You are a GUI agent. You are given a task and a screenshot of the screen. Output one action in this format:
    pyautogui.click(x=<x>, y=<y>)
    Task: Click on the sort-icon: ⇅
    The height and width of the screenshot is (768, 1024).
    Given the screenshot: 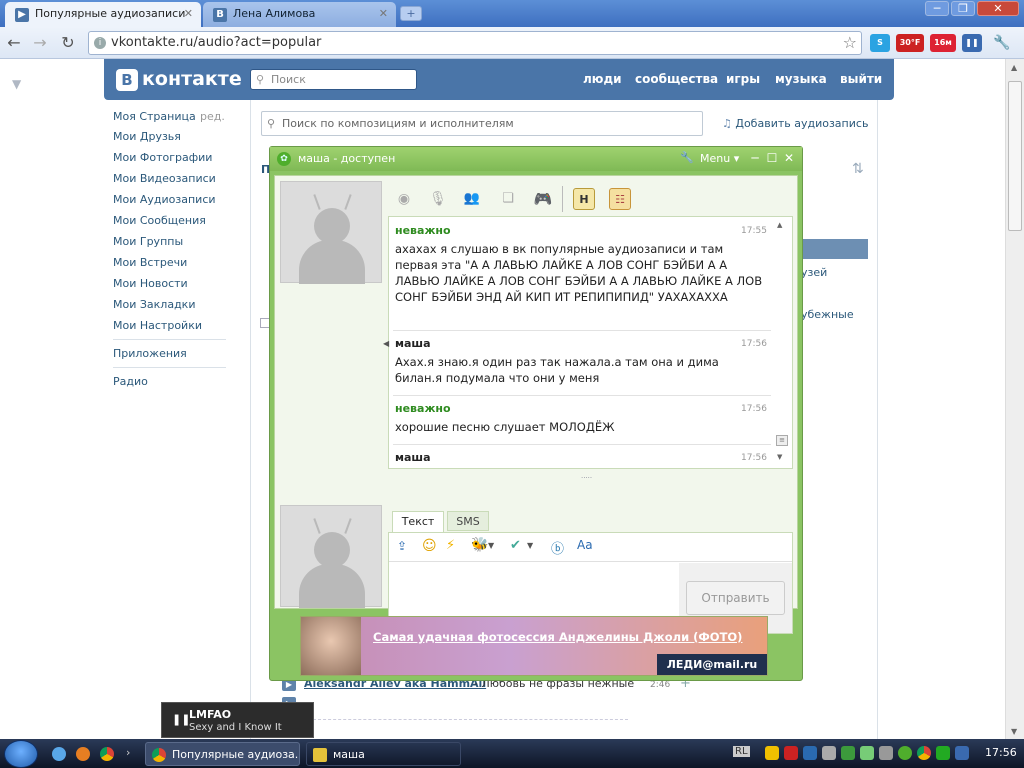 What is the action you would take?
    pyautogui.click(x=858, y=169)
    